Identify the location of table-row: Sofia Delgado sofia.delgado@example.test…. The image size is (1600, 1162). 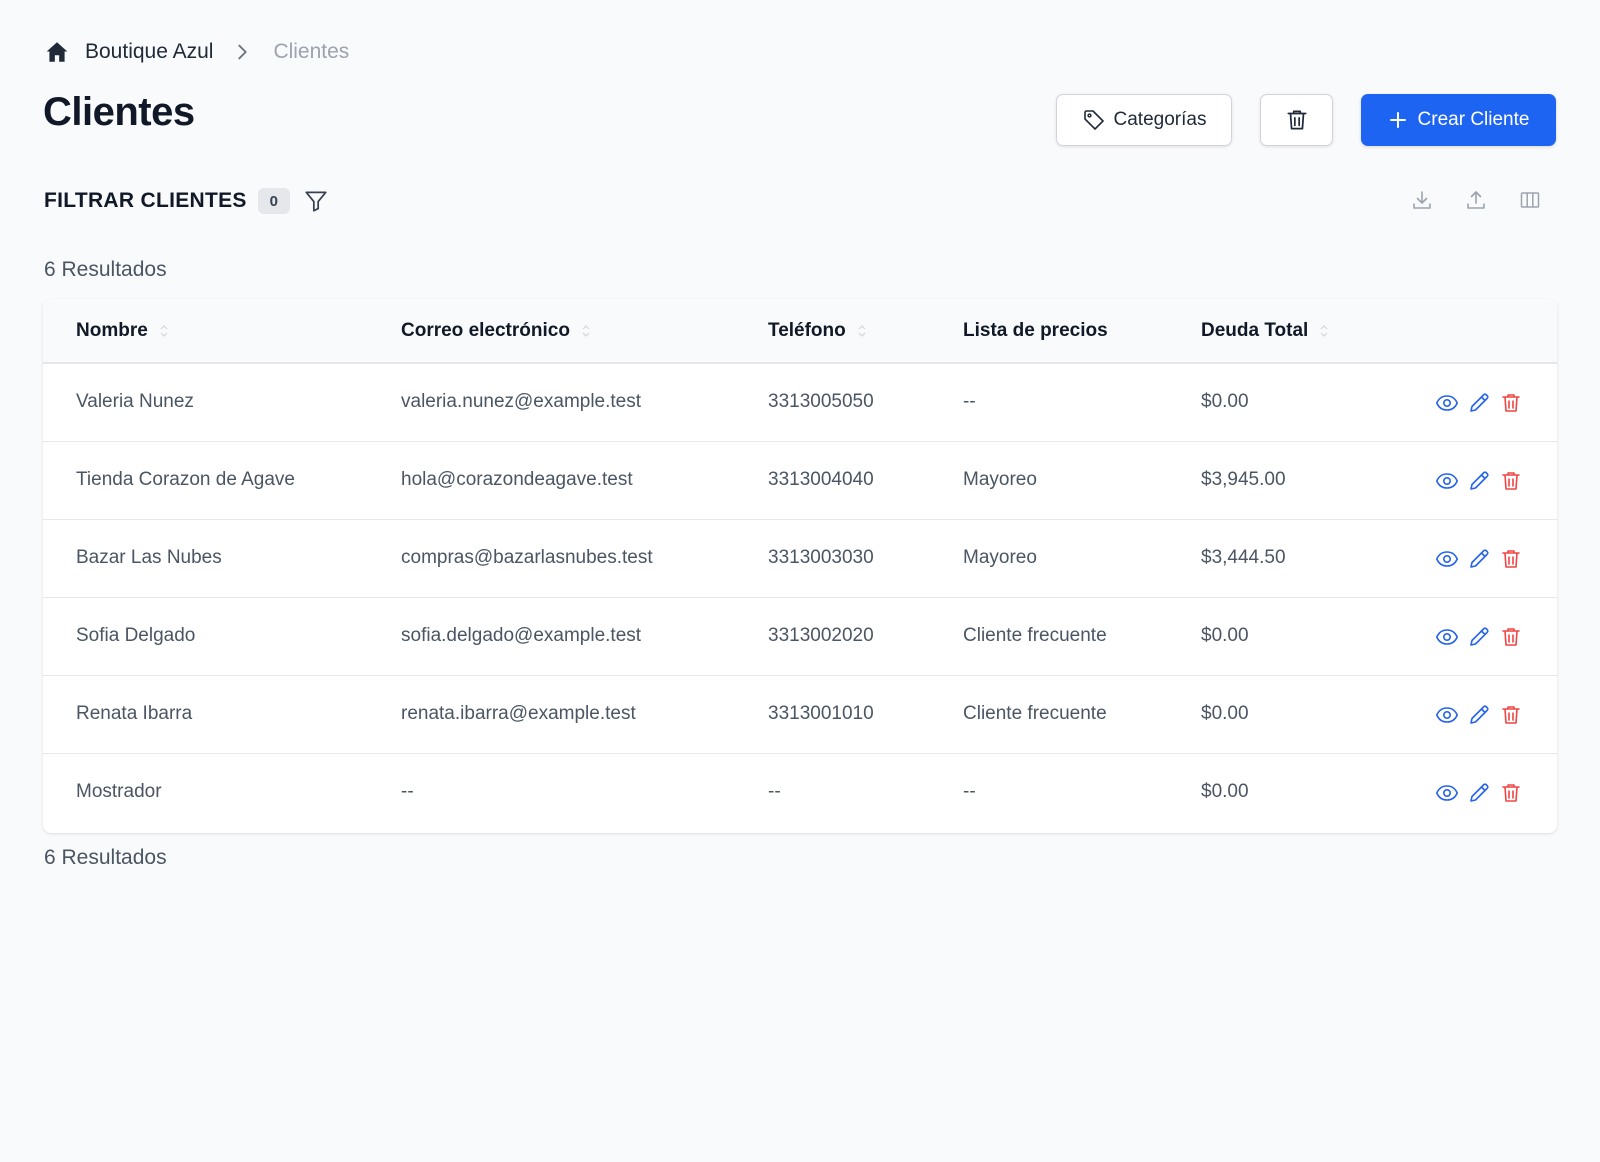
(800, 636).